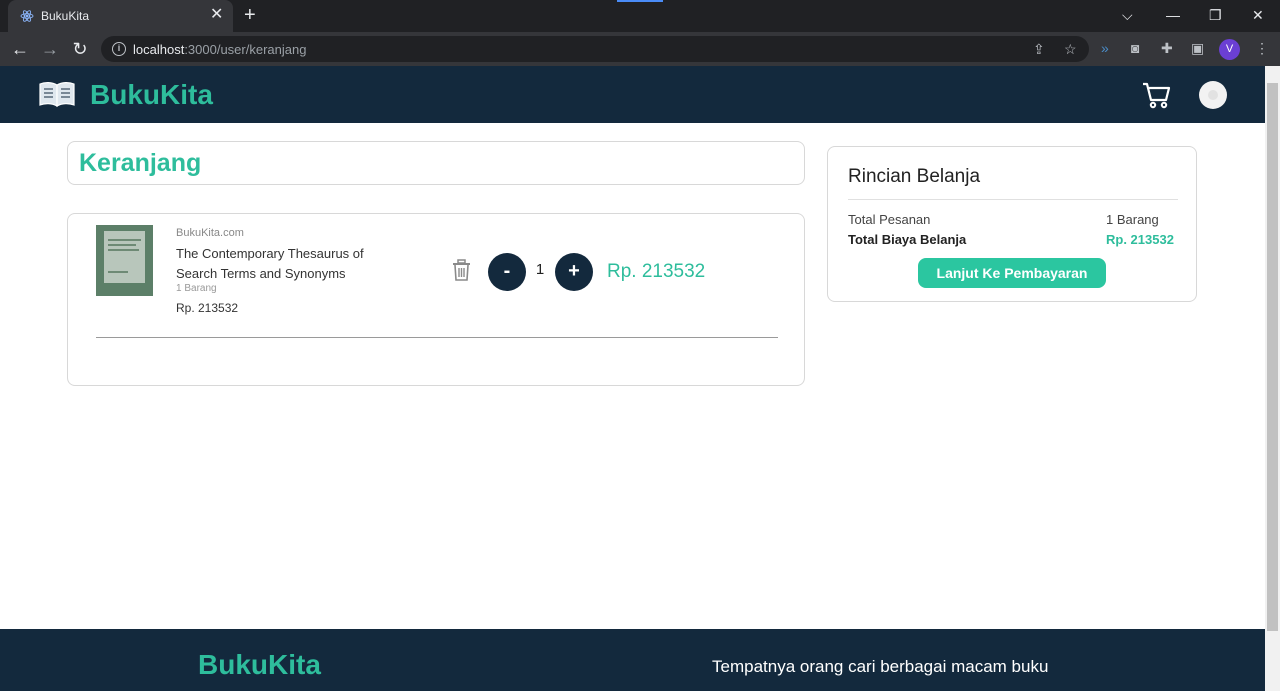 This screenshot has width=1280, height=691. What do you see at coordinates (140, 163) in the screenshot?
I see `page-title: Keranjang` at bounding box center [140, 163].